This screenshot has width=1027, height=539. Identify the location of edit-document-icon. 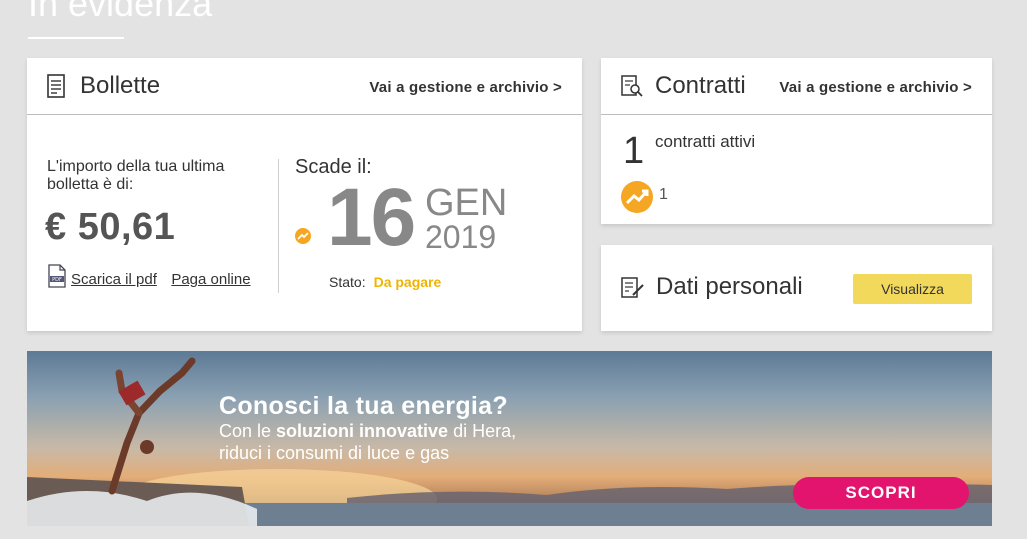
(632, 287).